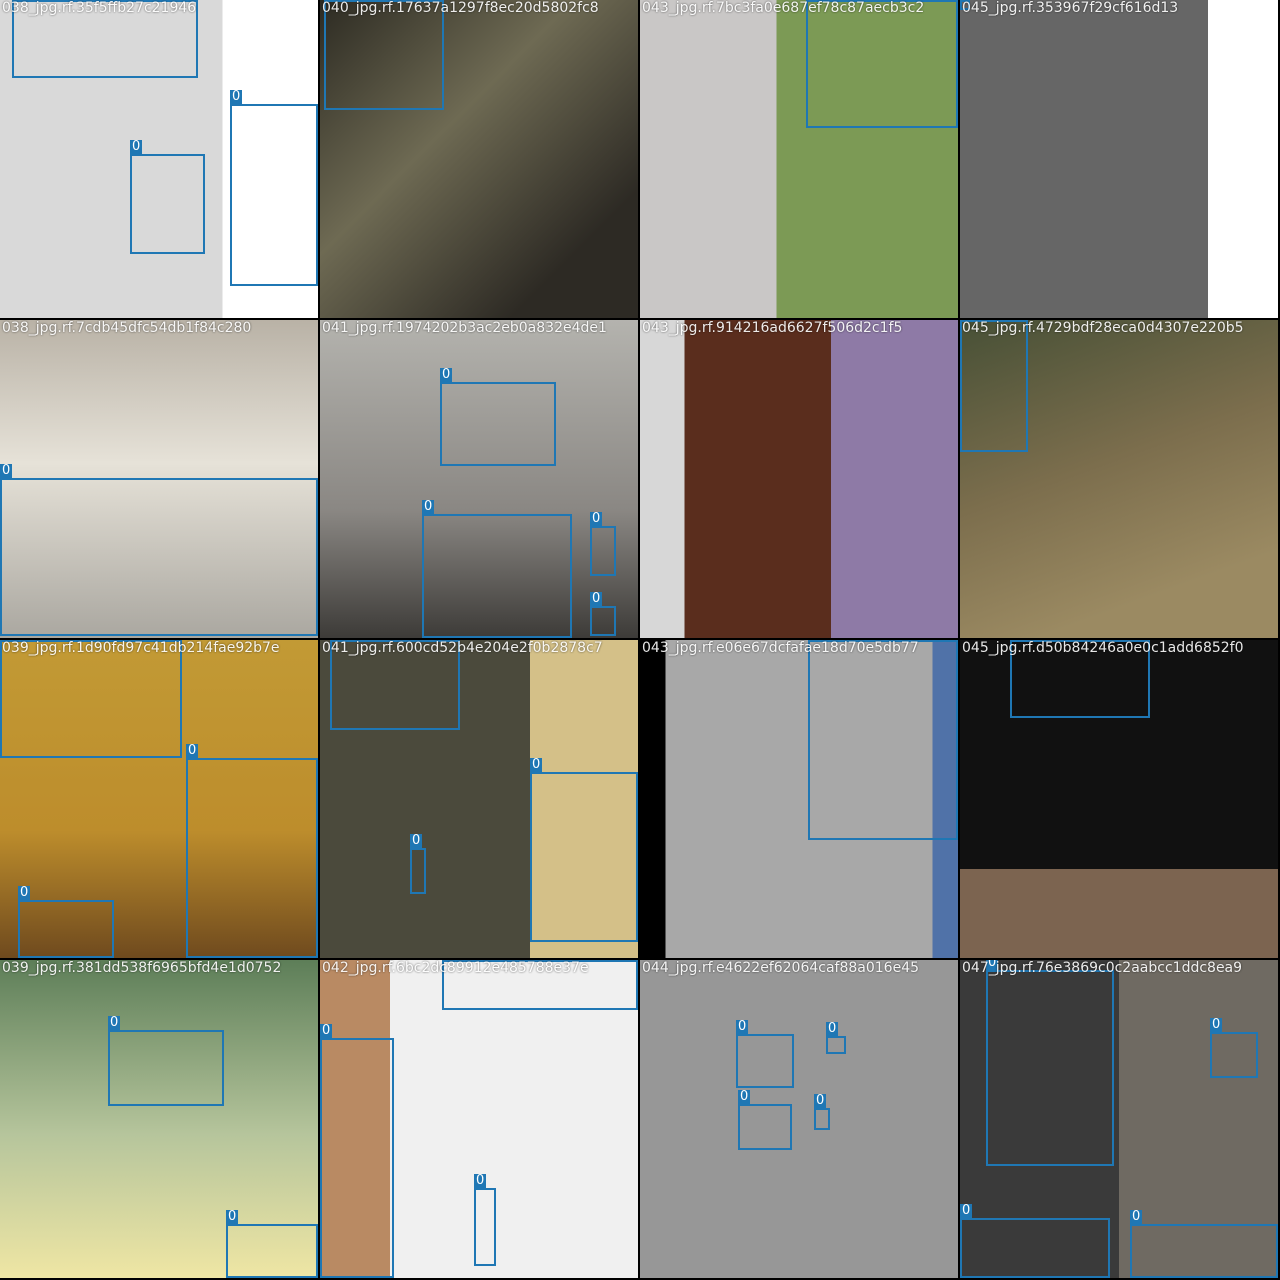 The width and height of the screenshot is (1280, 1280). Describe the element at coordinates (772, 328) in the screenshot. I see `tile-title: 043_jpg.rf.914216ad6627f506d2c1f5` at that location.